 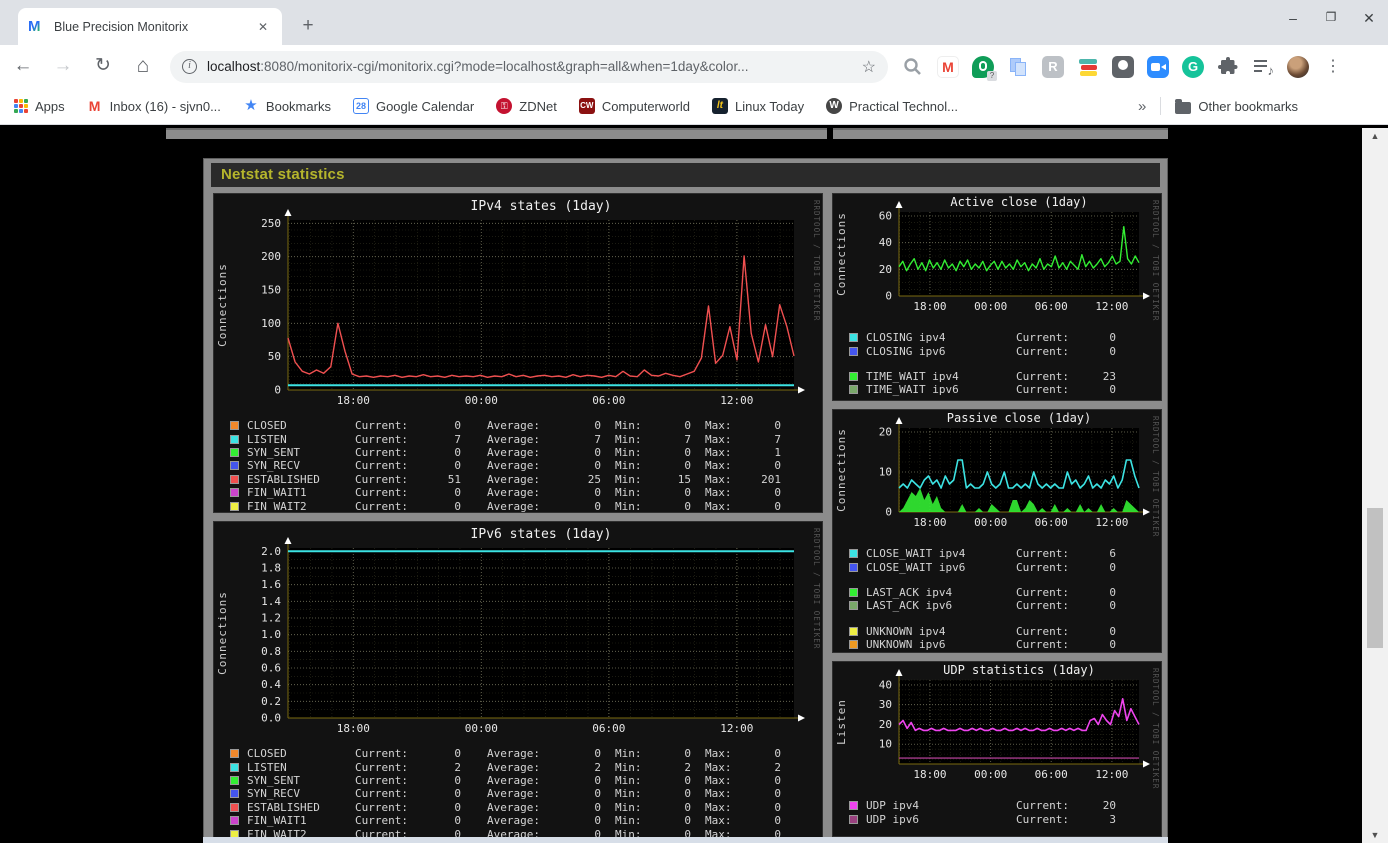 I want to click on y-tick-label: 1.6, so click(x=271, y=584).